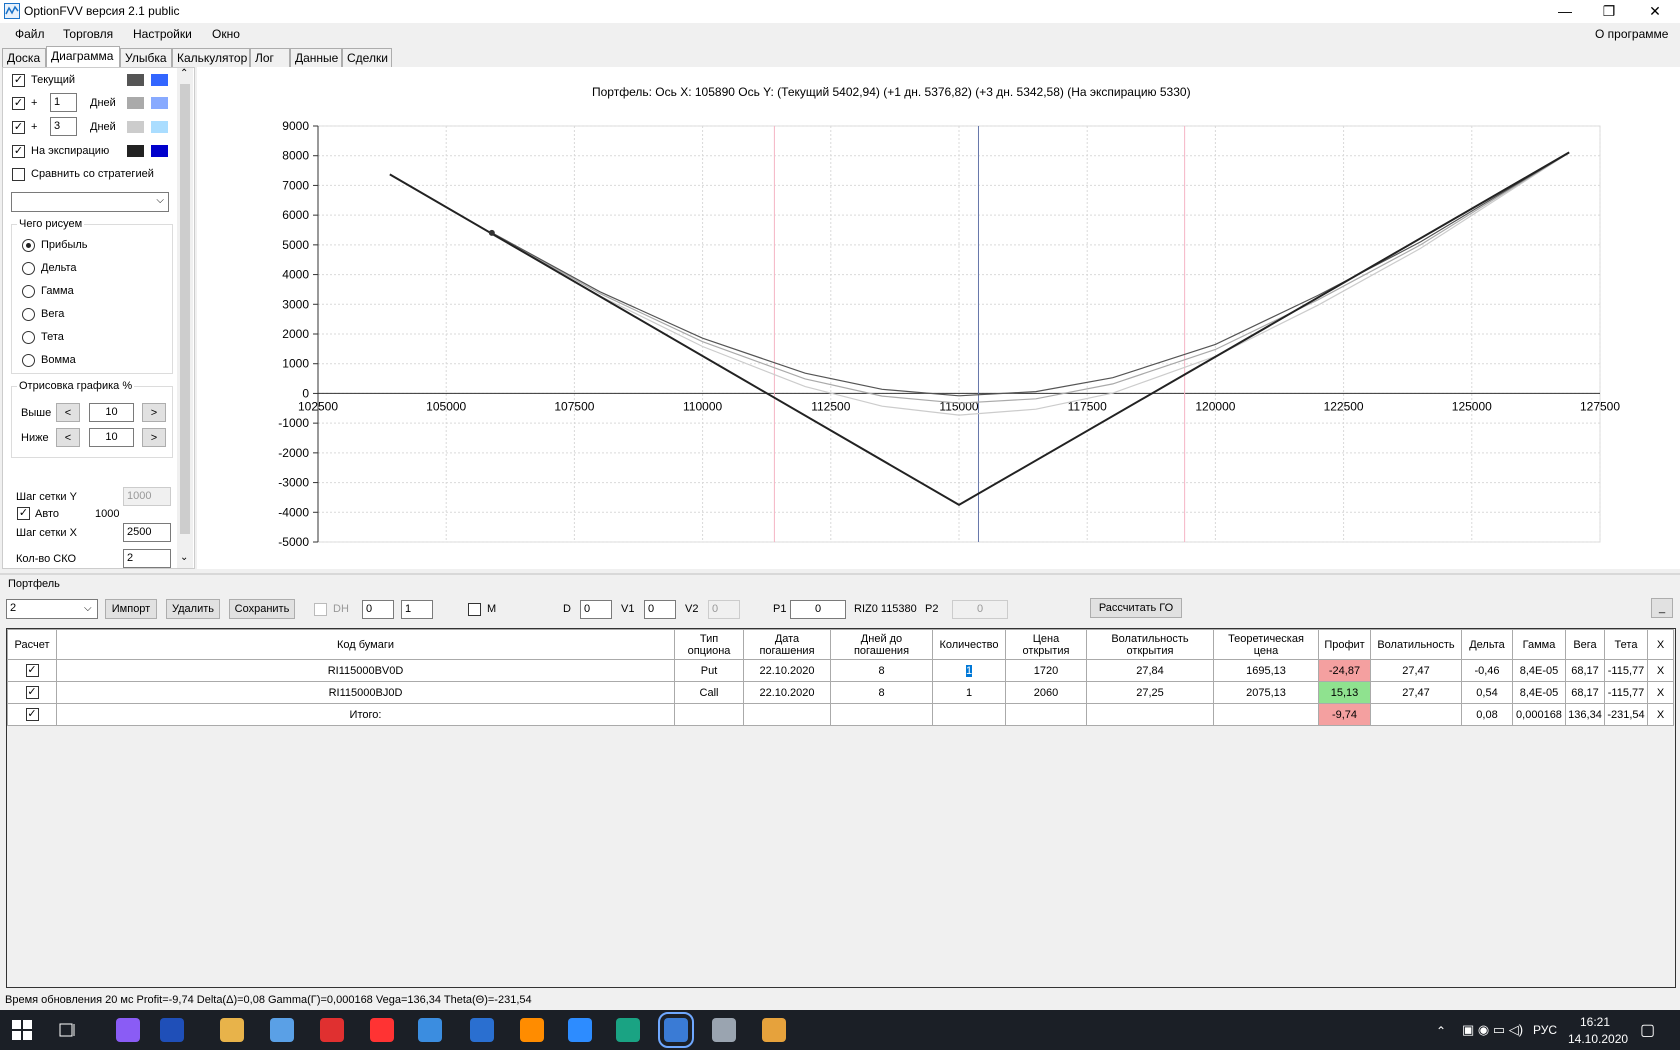  Describe the element at coordinates (1136, 608) in the screenshot. I see `calc-margin-button: Рассчитать ГО` at that location.